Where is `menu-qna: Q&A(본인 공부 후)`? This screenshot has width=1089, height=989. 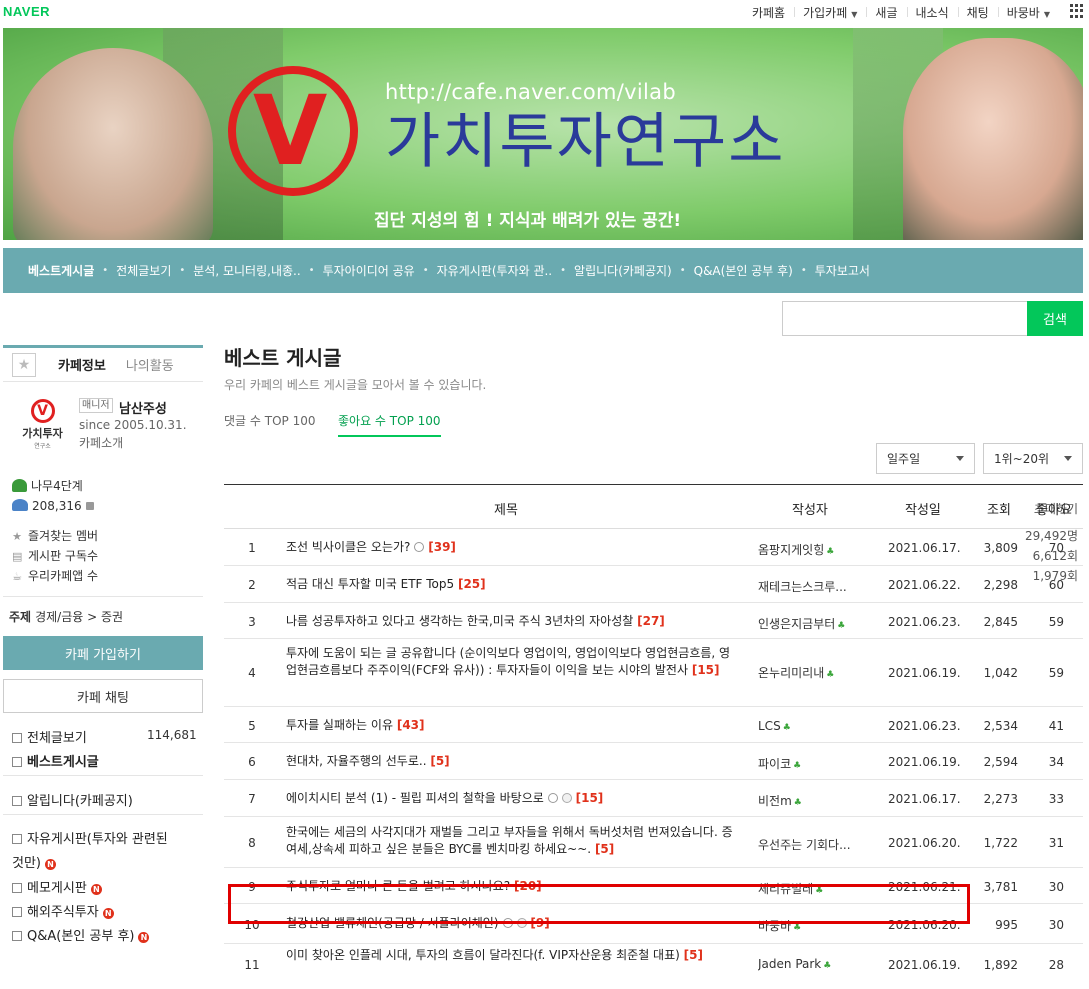 menu-qna: Q&A(본인 공부 후) is located at coordinates (743, 270).